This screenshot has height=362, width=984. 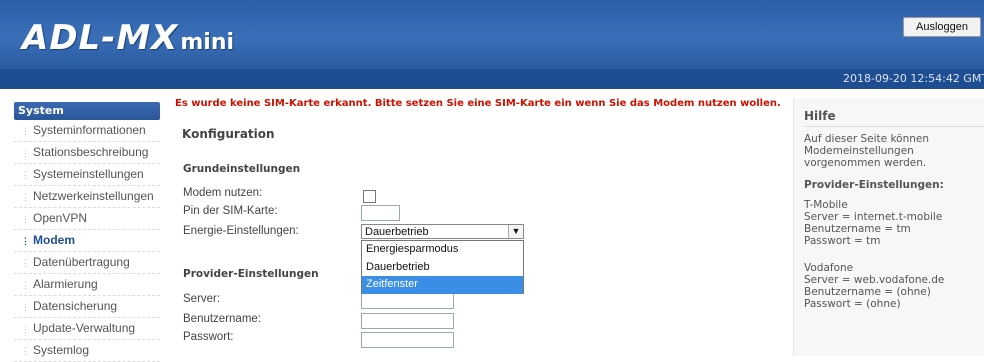 I want to click on sidebar-item-datensicherung: ⋮ Datensicherung, so click(x=87, y=307).